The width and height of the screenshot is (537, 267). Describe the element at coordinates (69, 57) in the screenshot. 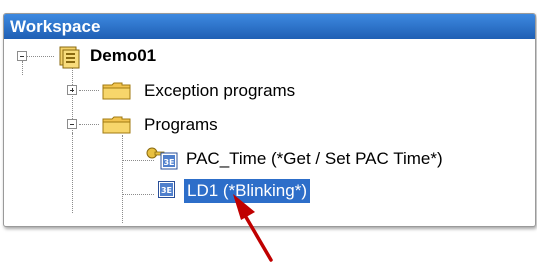

I see `project-icon` at that location.